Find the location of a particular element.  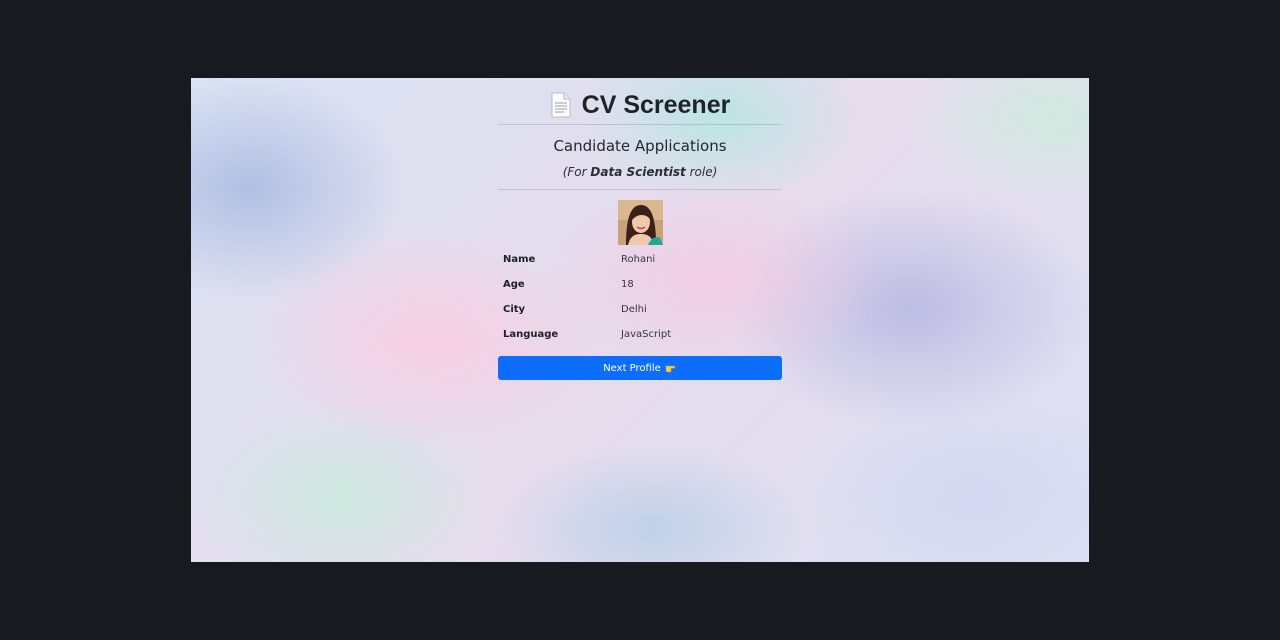

field-value: JavaScript is located at coordinates (646, 334).